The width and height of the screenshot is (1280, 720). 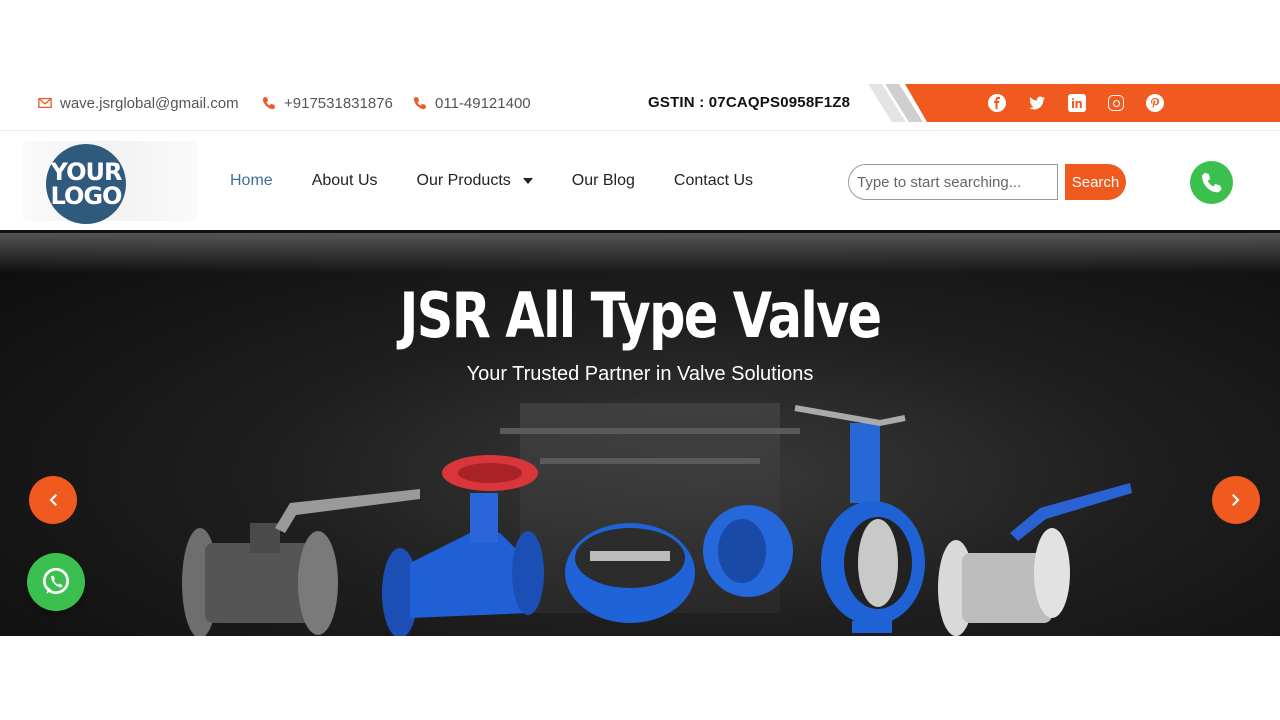 I want to click on chevron-left-icon, so click(x=53, y=500).